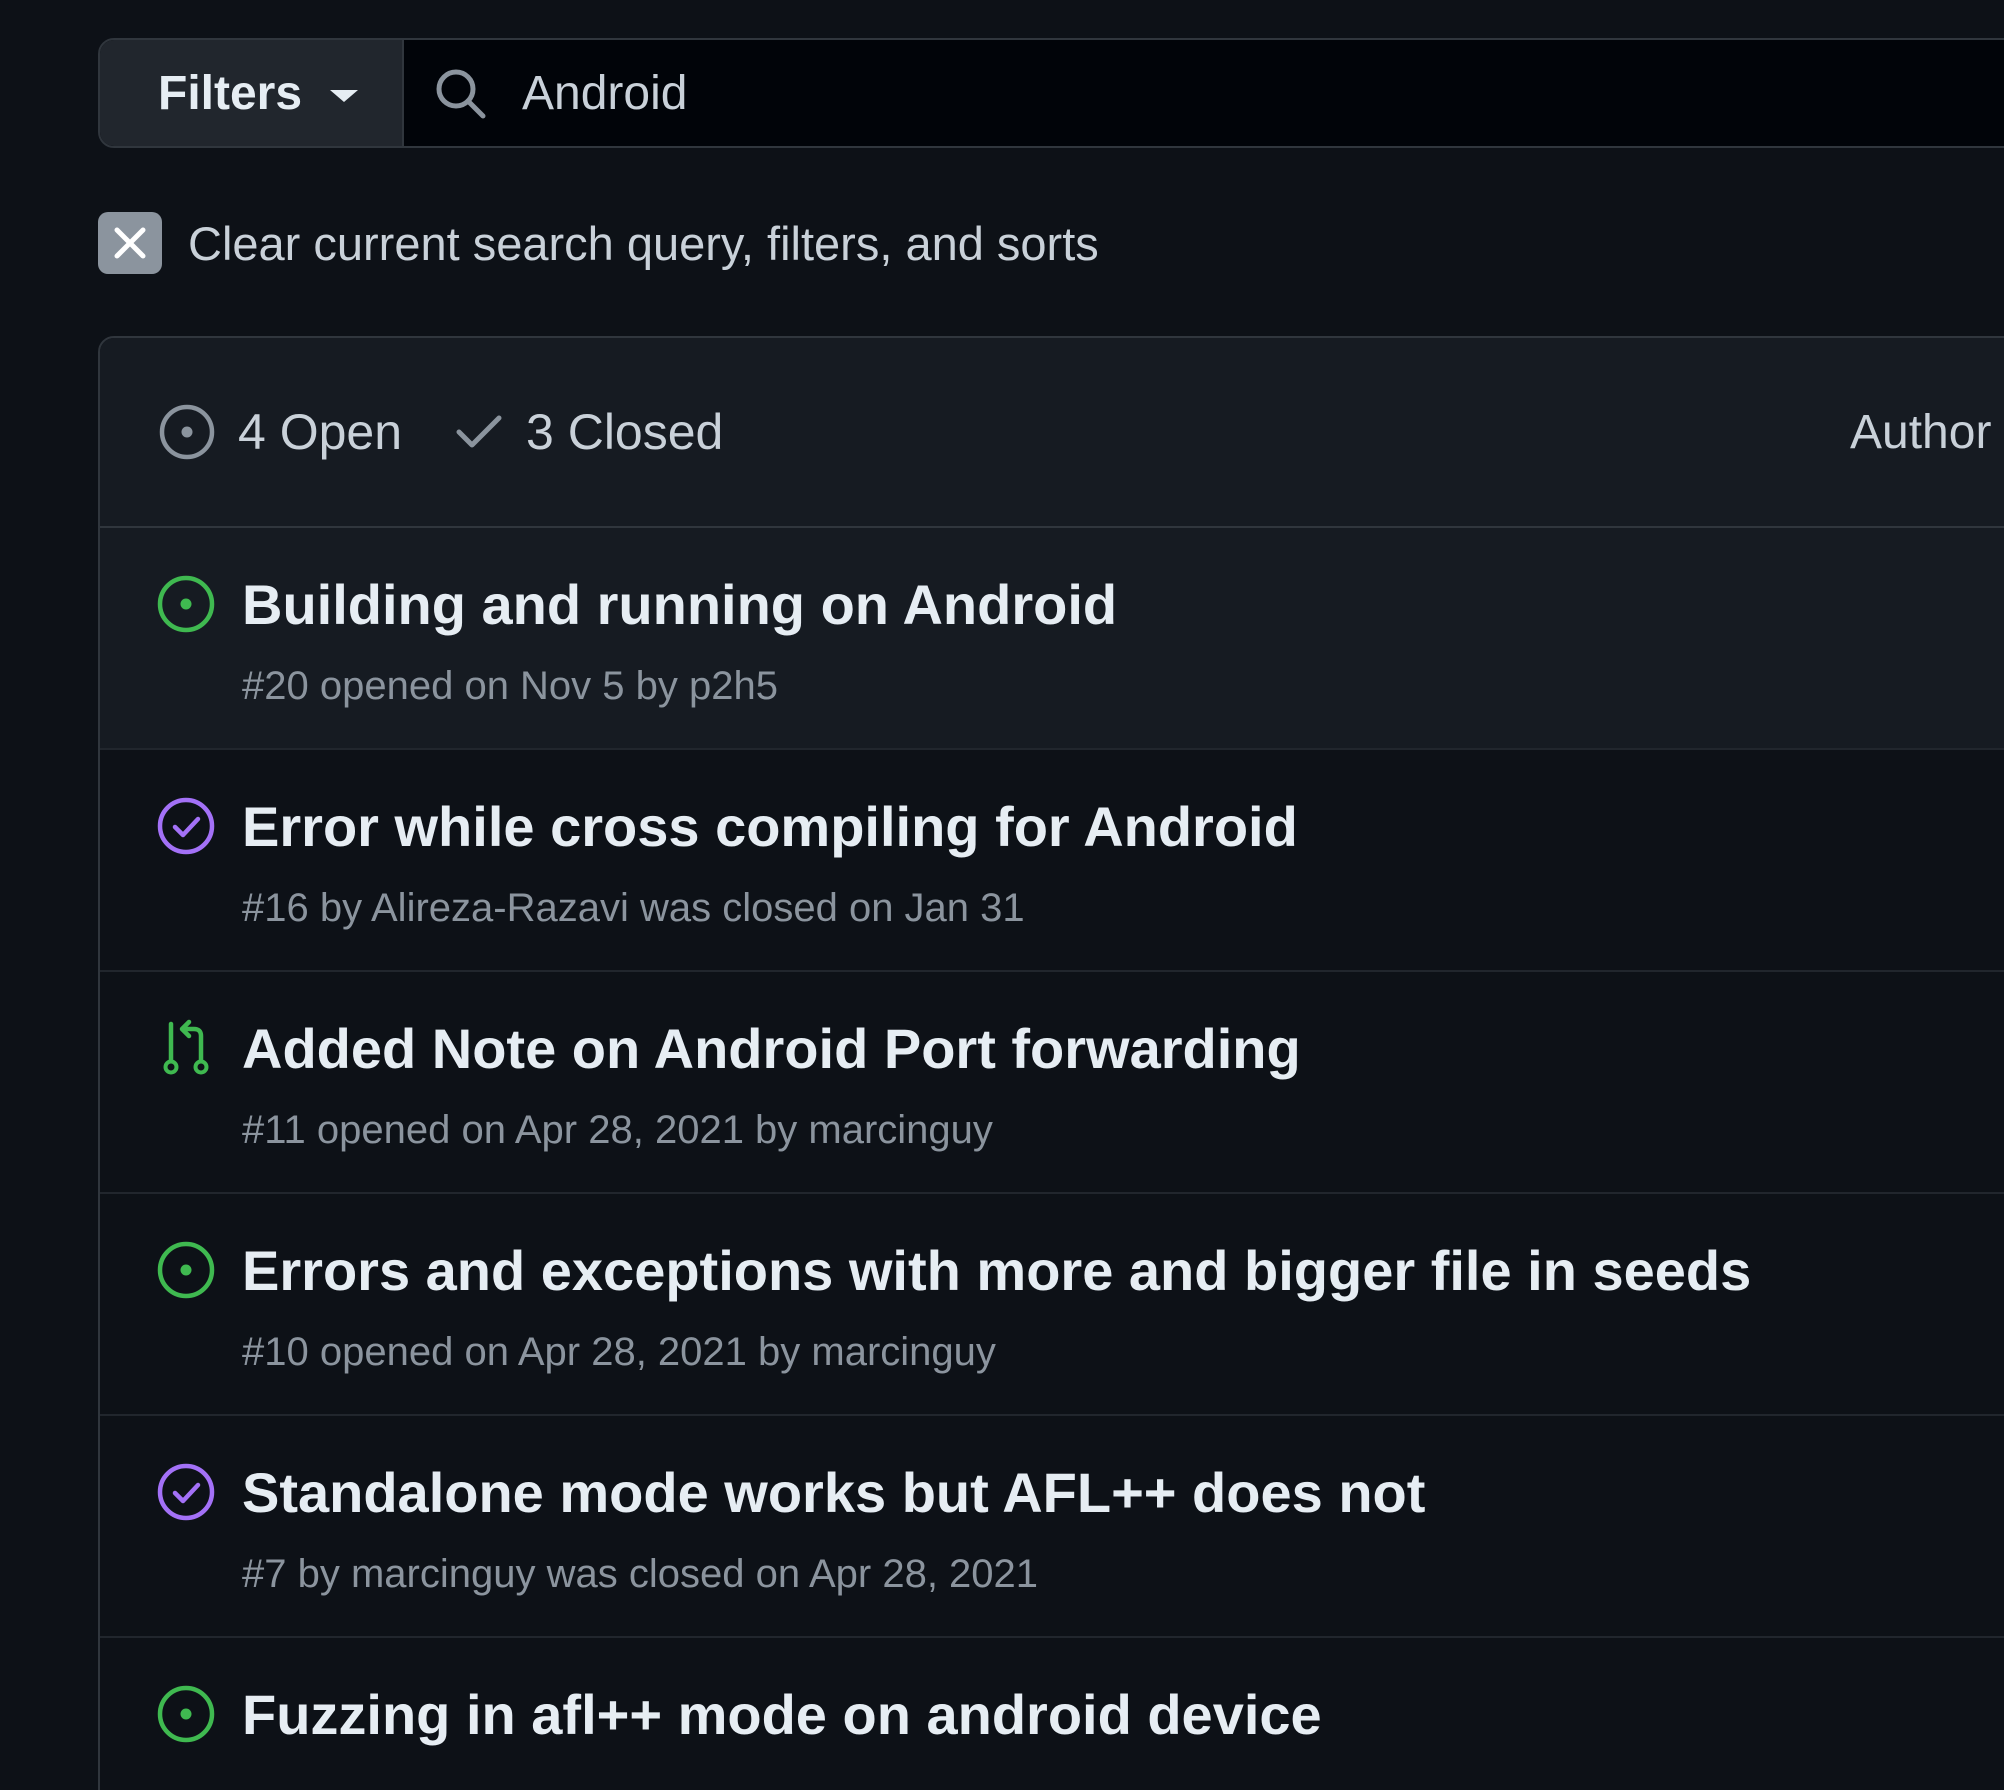 The width and height of the screenshot is (2004, 1790). What do you see at coordinates (344, 96) in the screenshot?
I see `caret-down-icon` at bounding box center [344, 96].